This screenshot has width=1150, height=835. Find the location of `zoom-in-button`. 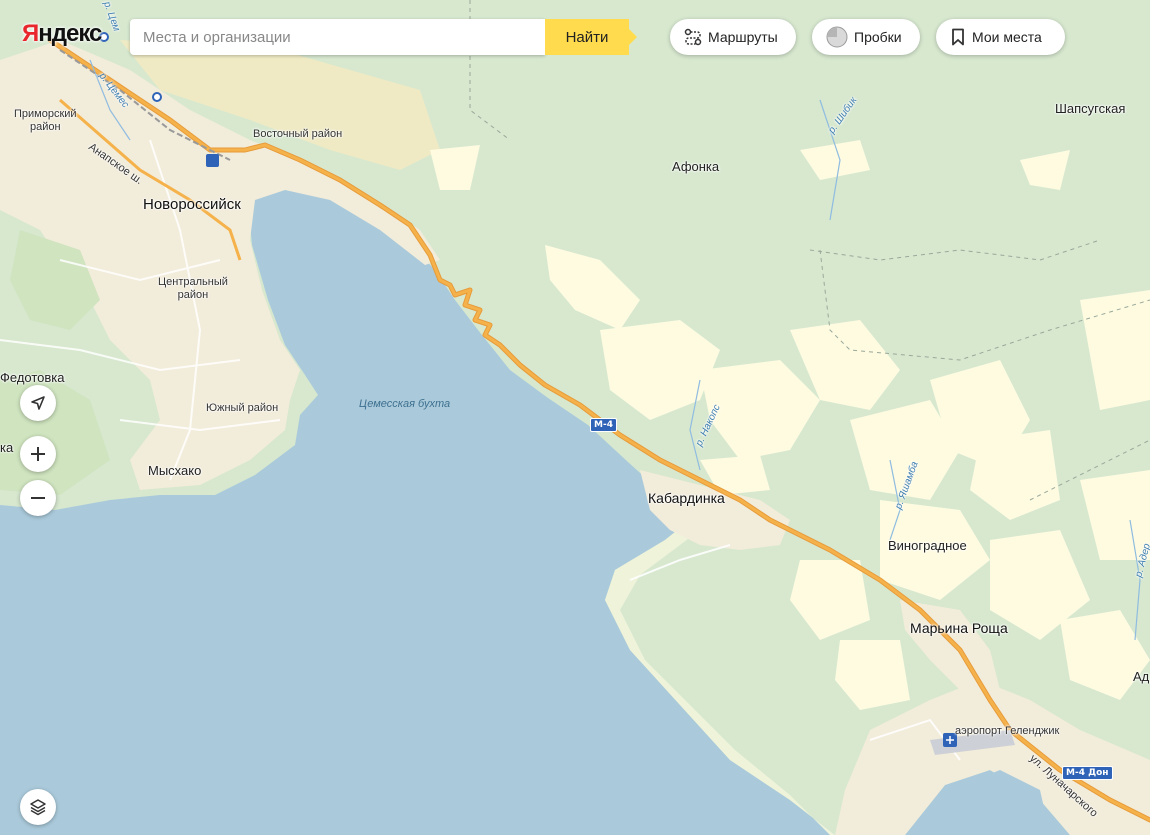

zoom-in-button is located at coordinates (38, 454).